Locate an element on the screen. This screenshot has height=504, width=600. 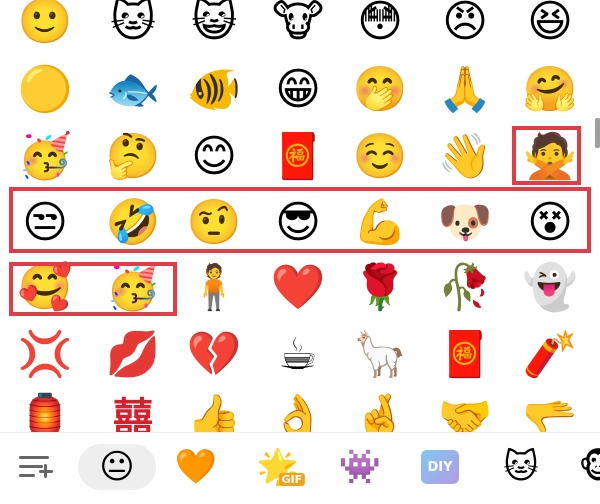
emoji-cell: 😆 is located at coordinates (550, 26).